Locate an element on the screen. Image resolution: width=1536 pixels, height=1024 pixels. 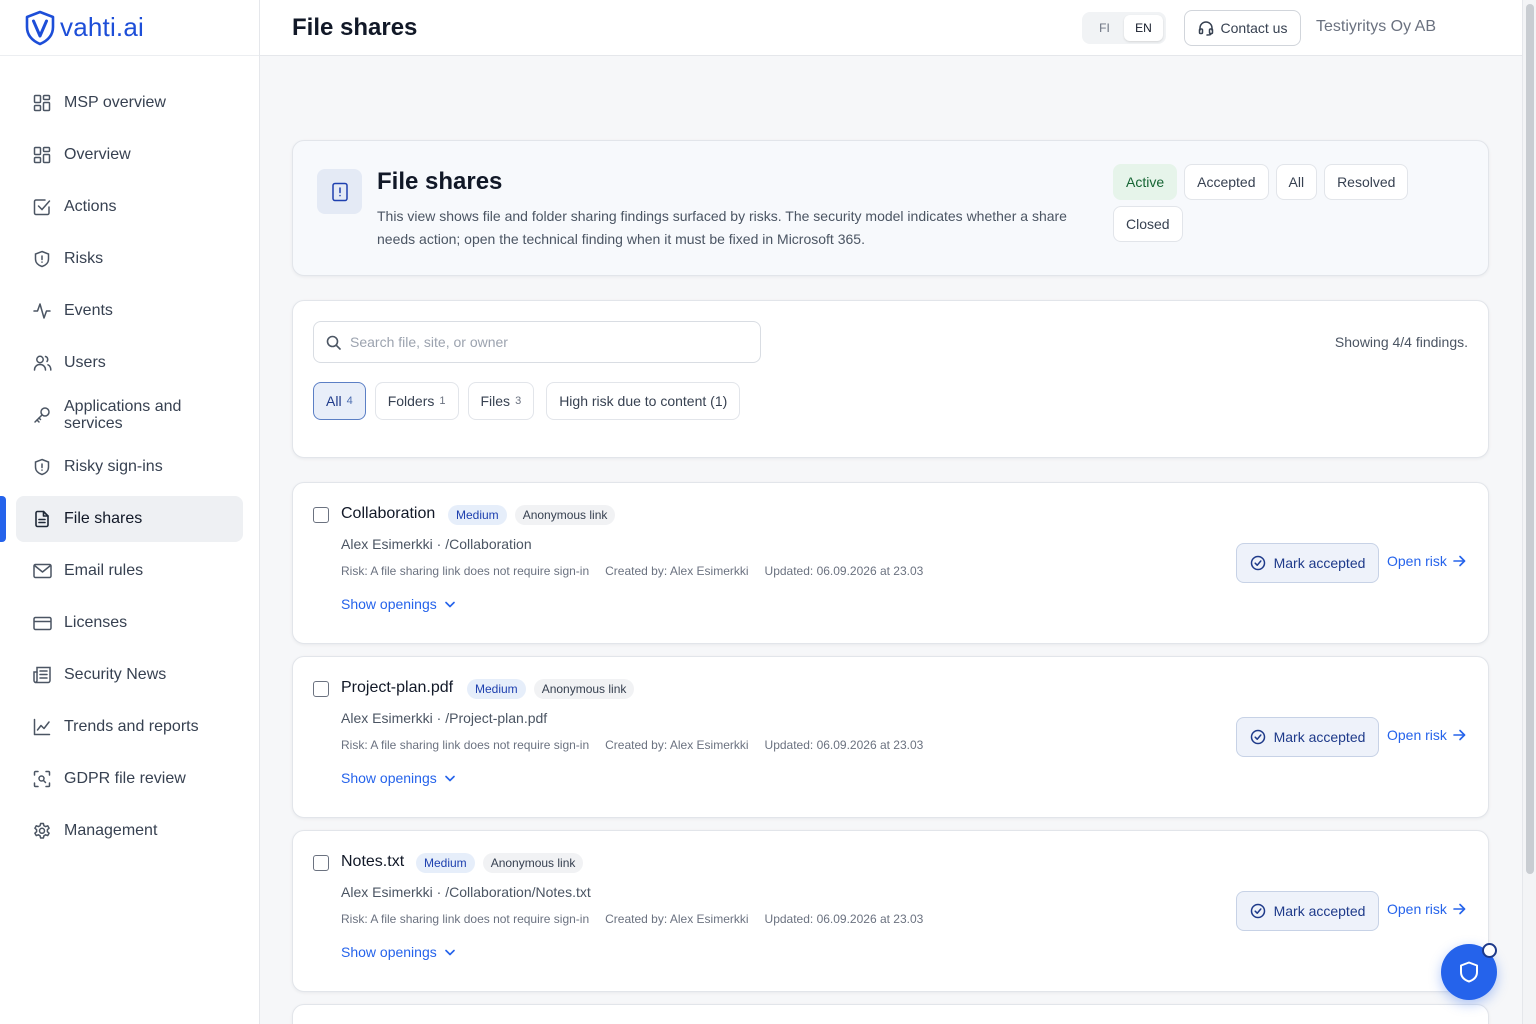
finding-name: Collaboration is located at coordinates (388, 513).